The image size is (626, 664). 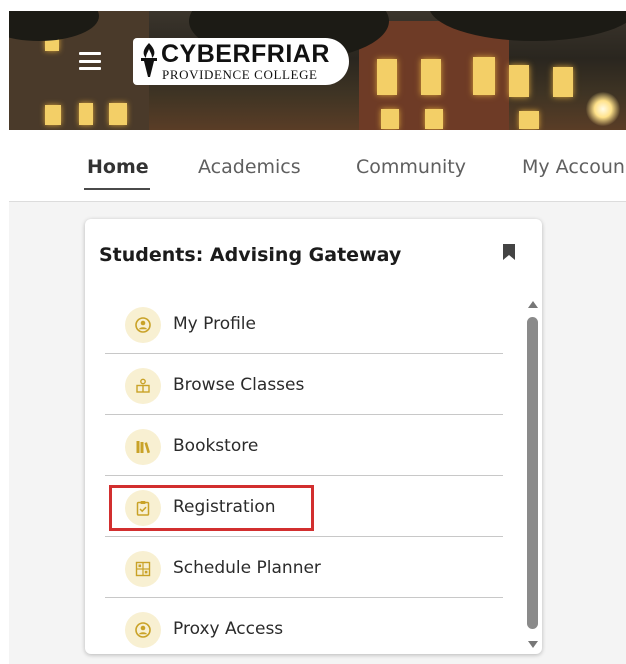 I want to click on logo-title: CYBERFRIAR, so click(x=245, y=54).